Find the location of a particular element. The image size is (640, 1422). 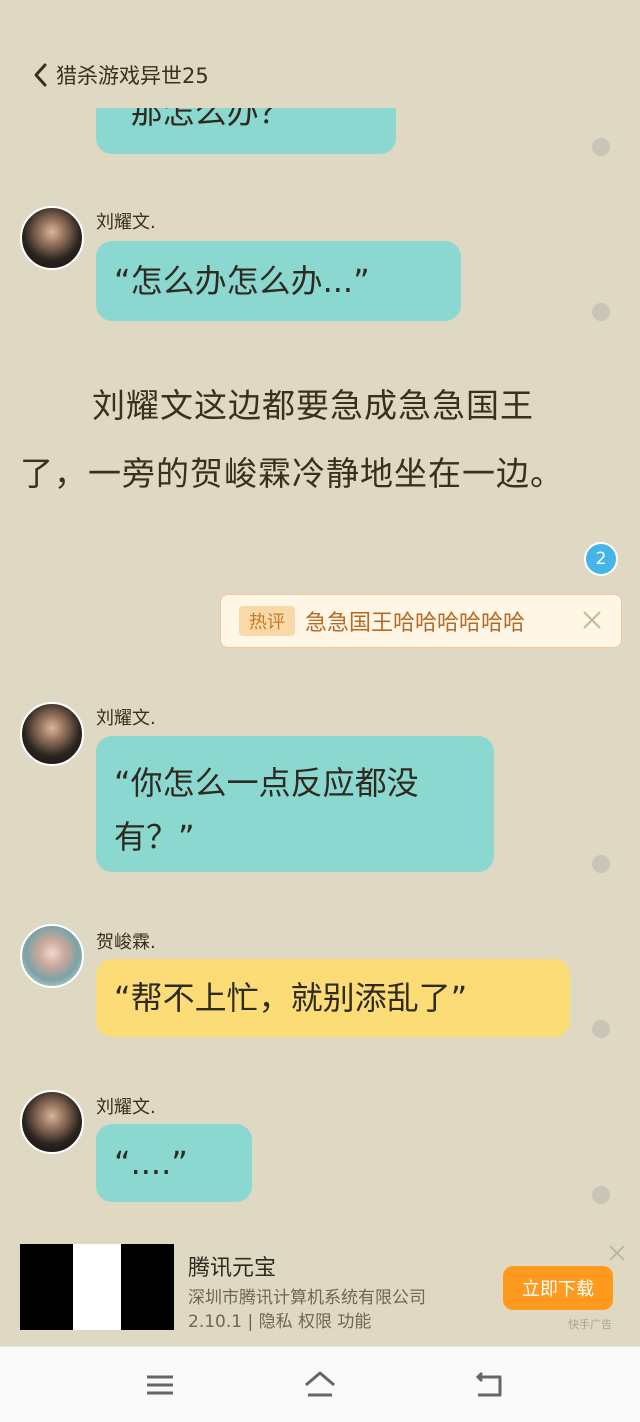

message-bubble: “....” is located at coordinates (174, 1163).